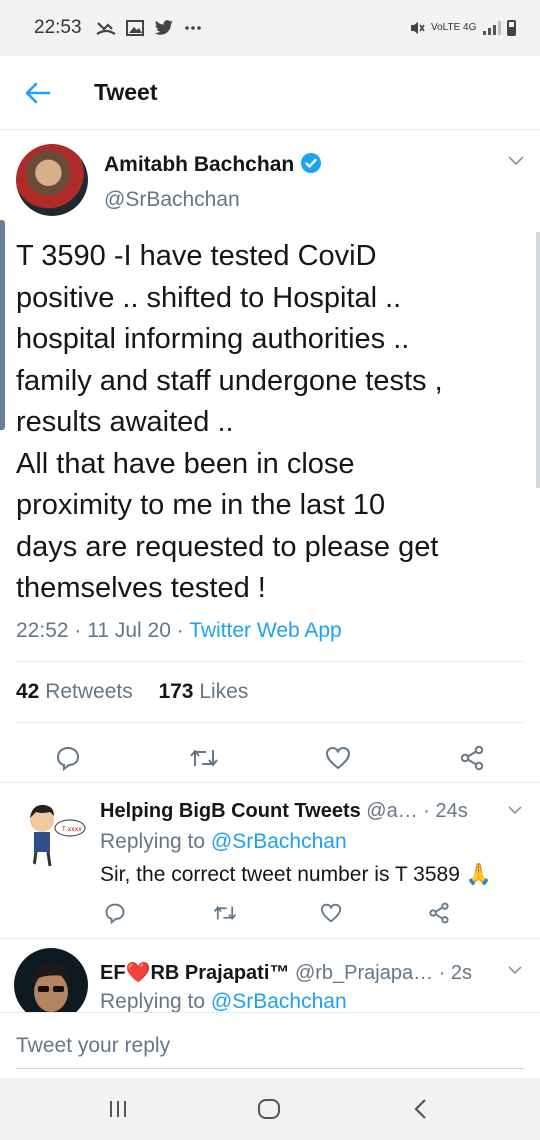 The height and width of the screenshot is (1140, 540). I want to click on signal-icon, so click(492, 28).